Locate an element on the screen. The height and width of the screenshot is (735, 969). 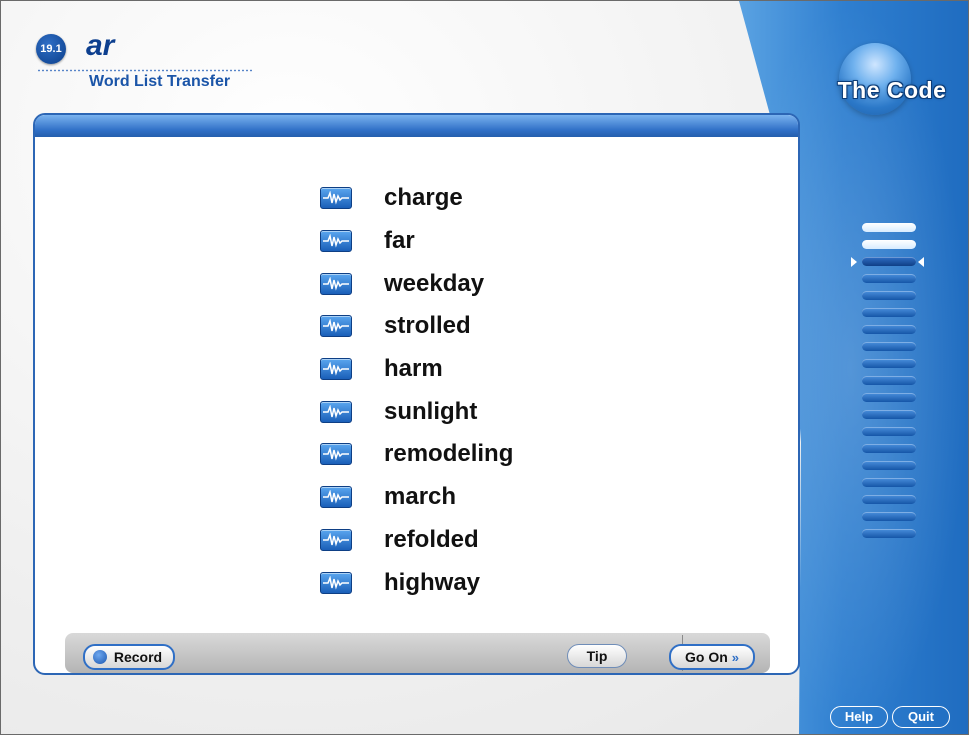
record-button: Record is located at coordinates (129, 657).